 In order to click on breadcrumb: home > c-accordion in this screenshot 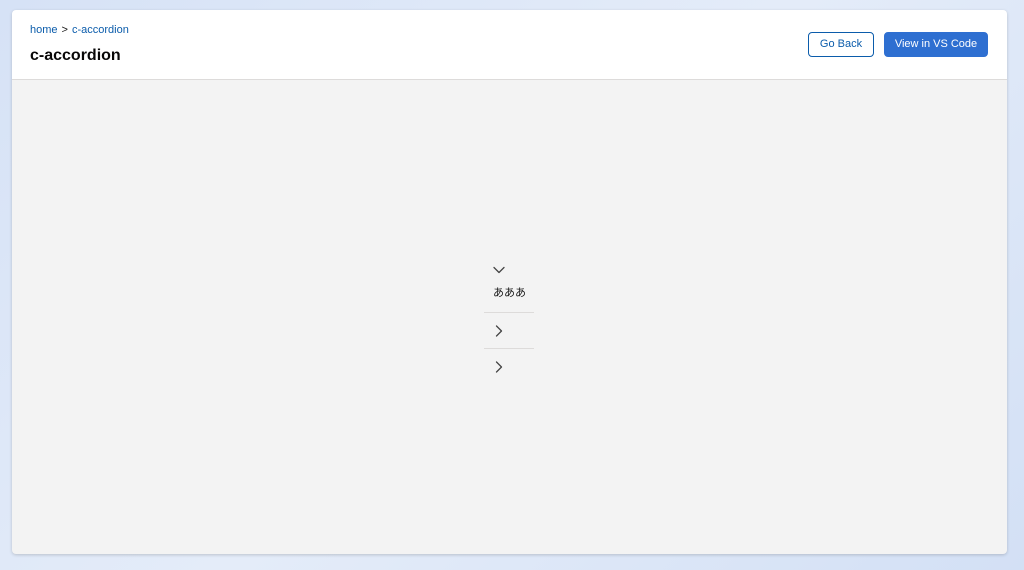, I will do `click(79, 30)`.